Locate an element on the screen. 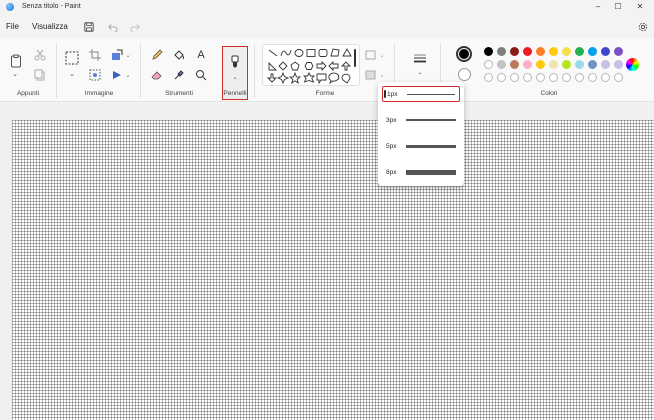 The image size is (654, 420). brush-size-dropdown: 1px 3px 5px 8px is located at coordinates (421, 134).